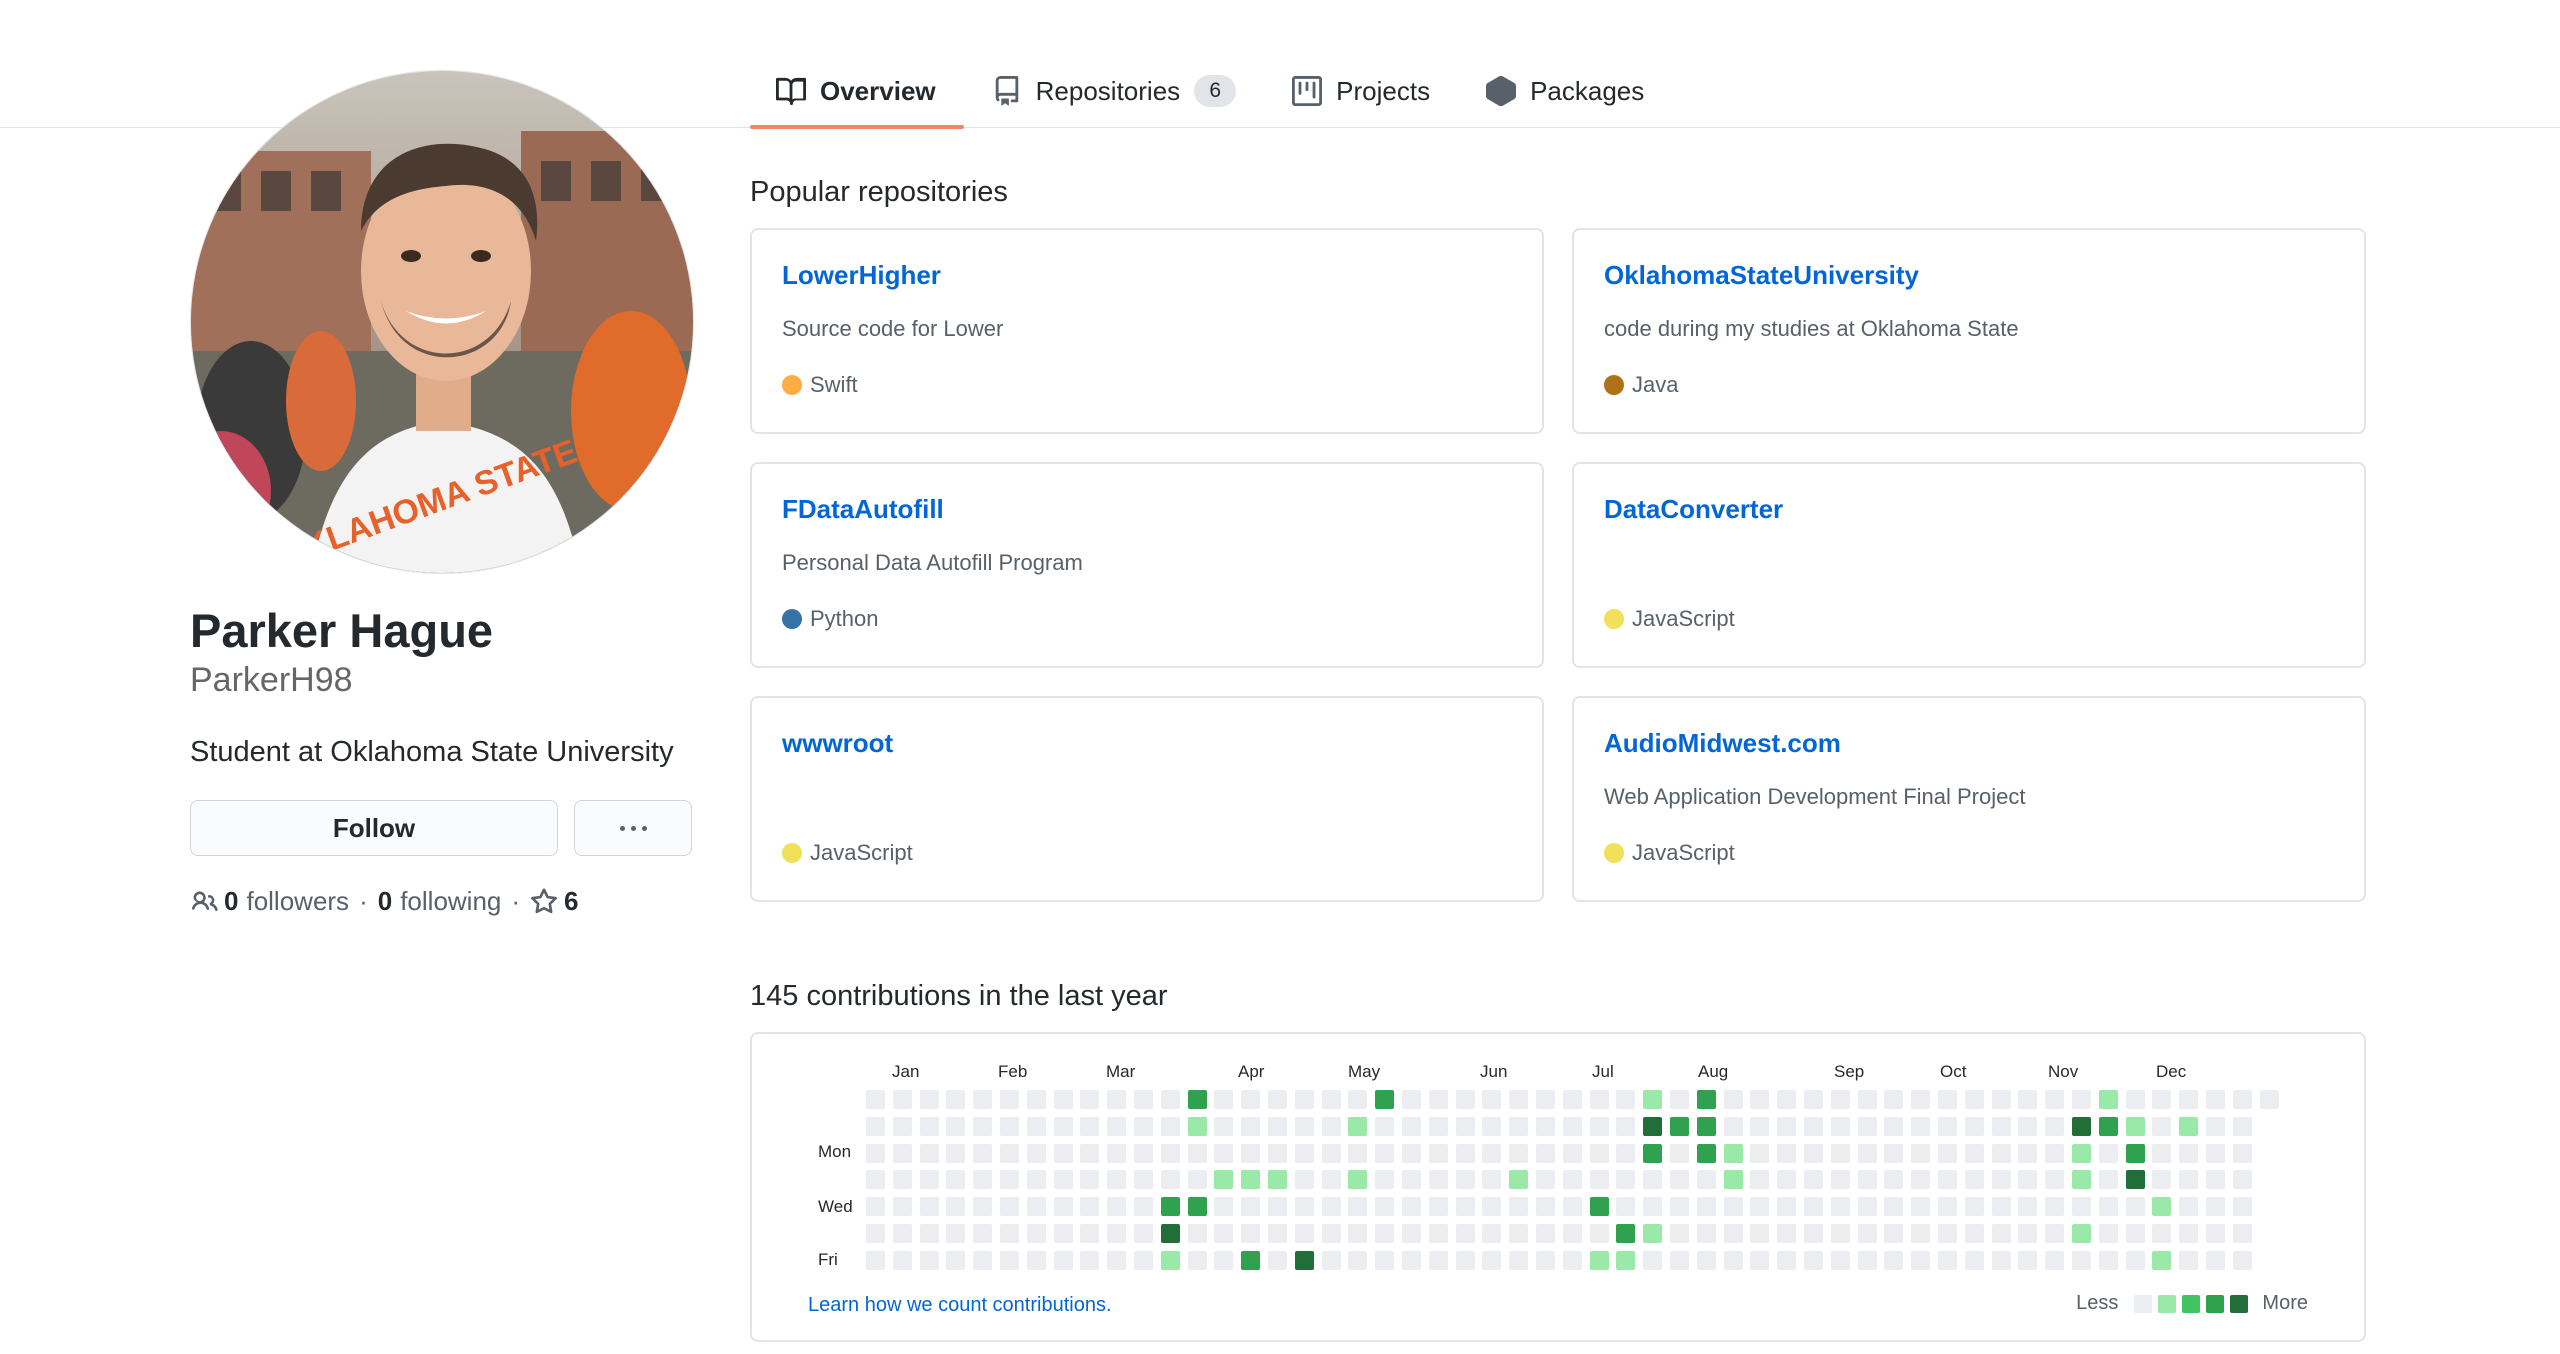 The image size is (2560, 1354). I want to click on following-link: following, so click(450, 901).